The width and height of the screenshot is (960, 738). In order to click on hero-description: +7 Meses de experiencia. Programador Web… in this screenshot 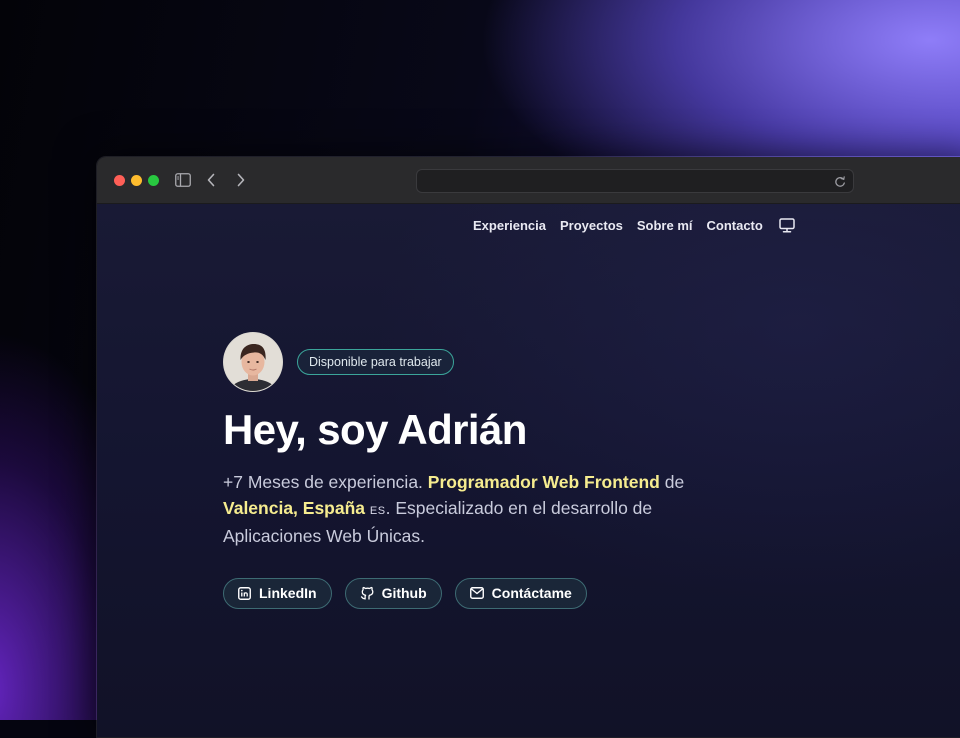, I will do `click(473, 510)`.